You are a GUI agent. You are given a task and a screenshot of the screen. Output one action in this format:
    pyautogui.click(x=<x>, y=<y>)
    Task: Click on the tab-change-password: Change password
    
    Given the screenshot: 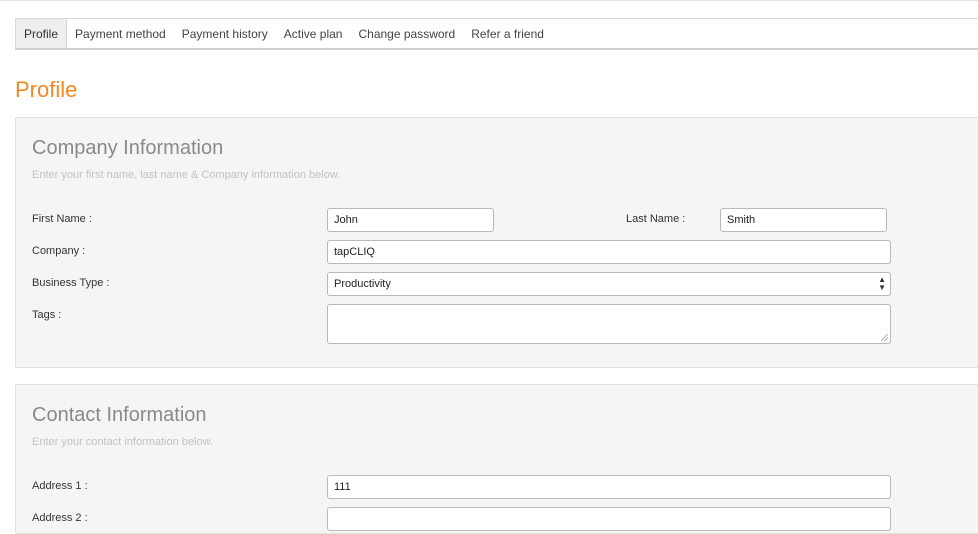 What is the action you would take?
    pyautogui.click(x=406, y=33)
    